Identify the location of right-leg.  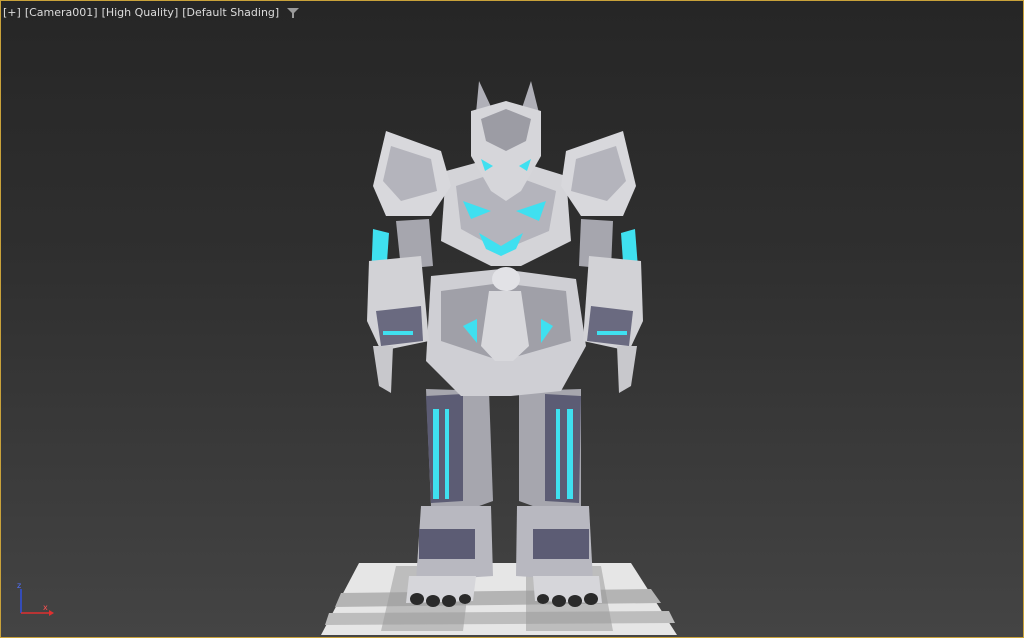
(559, 498).